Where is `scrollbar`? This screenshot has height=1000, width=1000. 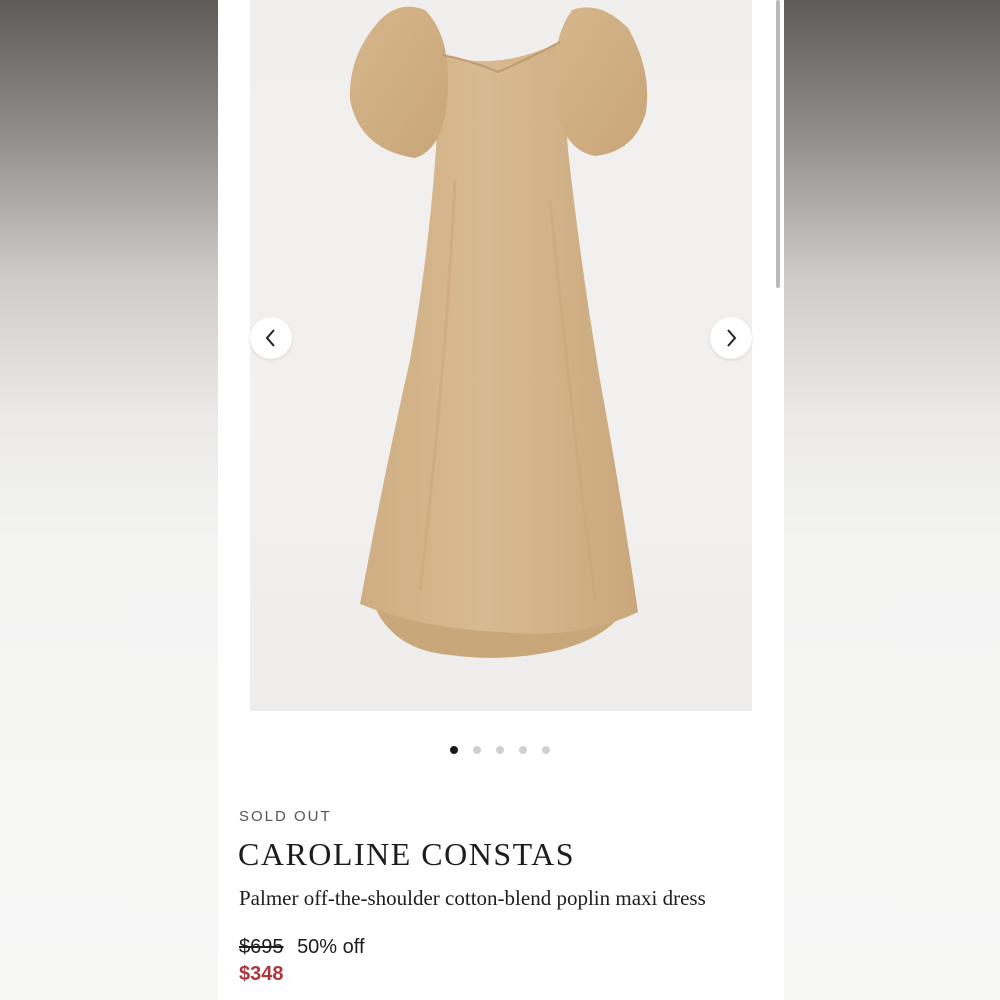
scrollbar is located at coordinates (778, 144).